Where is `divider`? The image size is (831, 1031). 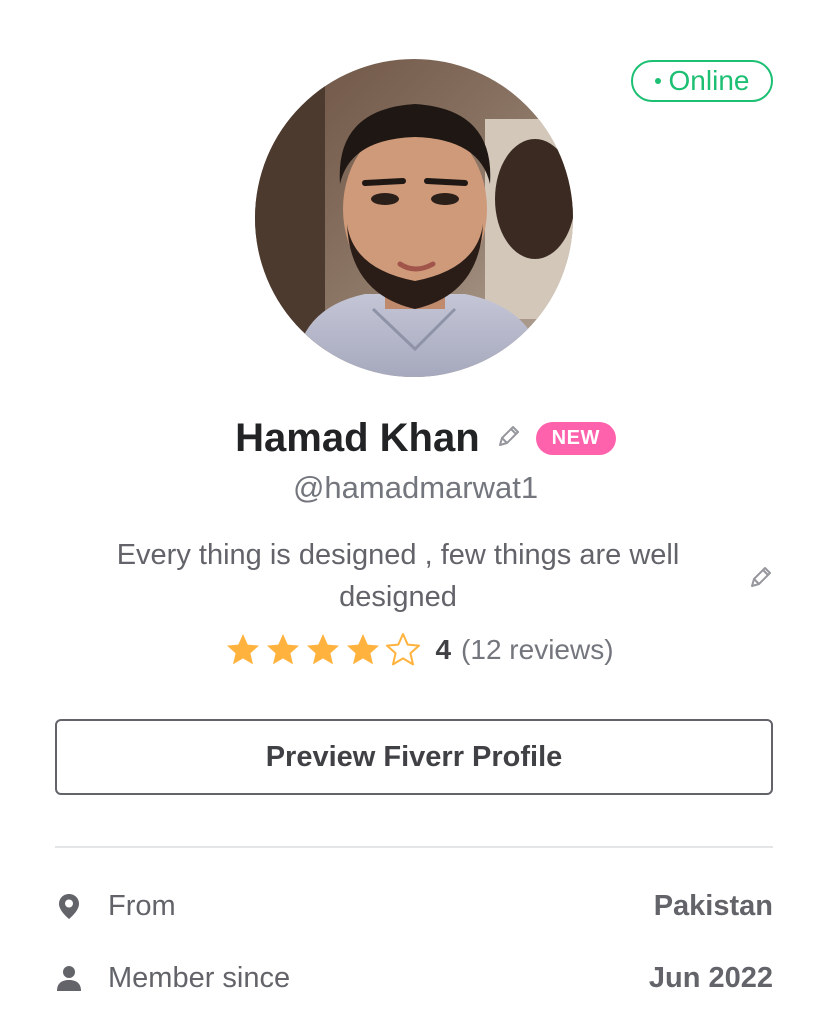
divider is located at coordinates (414, 847).